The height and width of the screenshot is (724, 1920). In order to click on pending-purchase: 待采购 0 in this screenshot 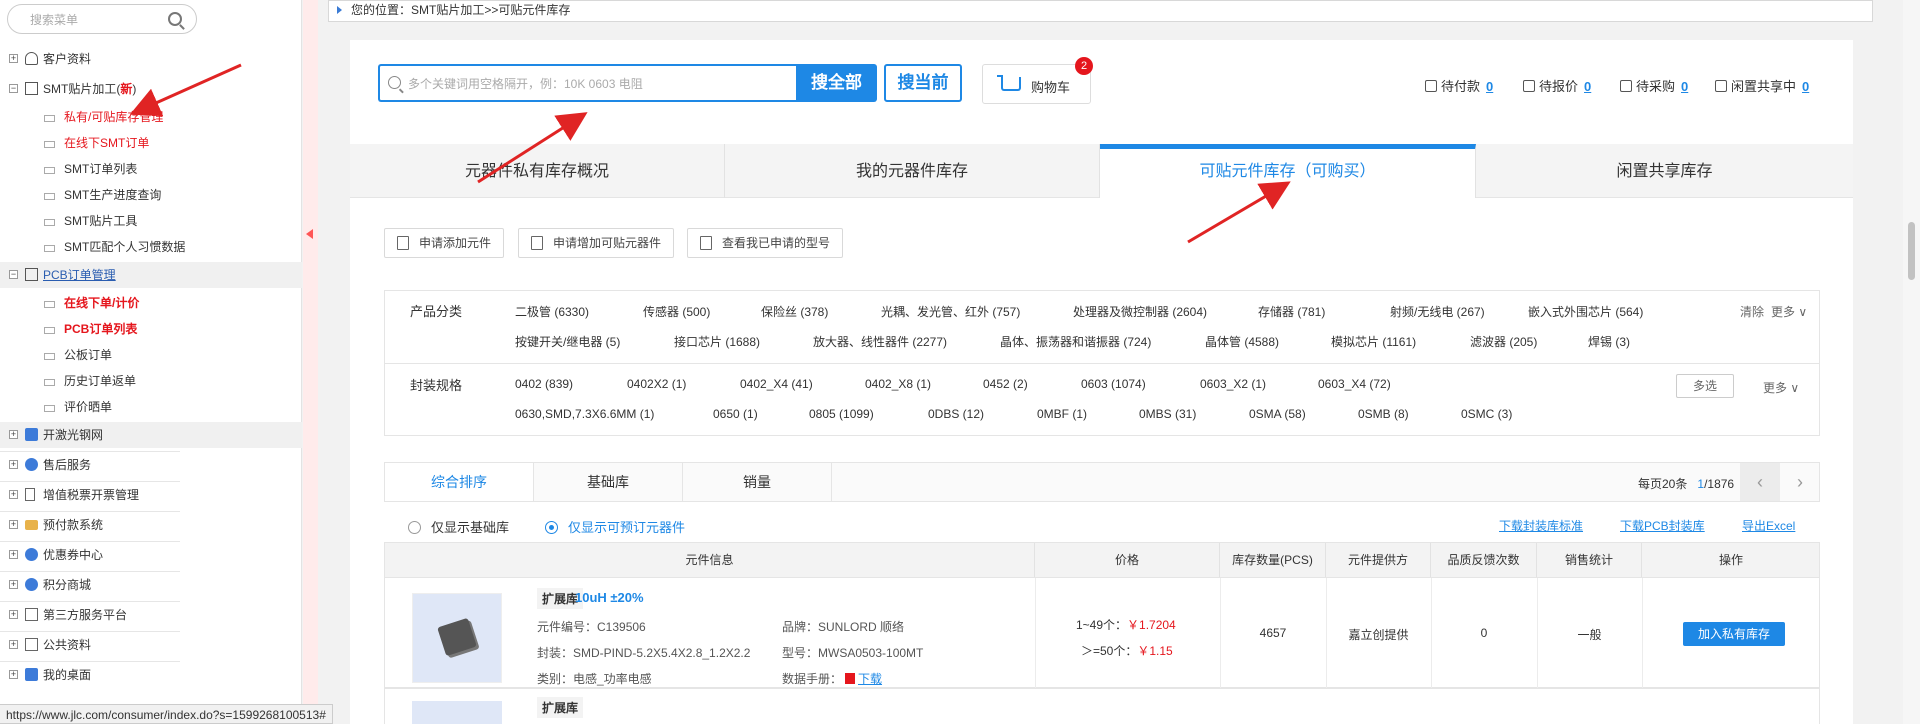, I will do `click(1654, 85)`.